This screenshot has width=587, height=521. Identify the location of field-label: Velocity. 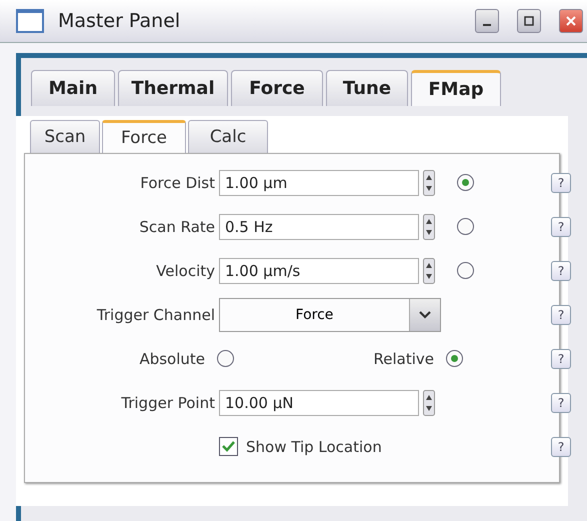
(185, 271).